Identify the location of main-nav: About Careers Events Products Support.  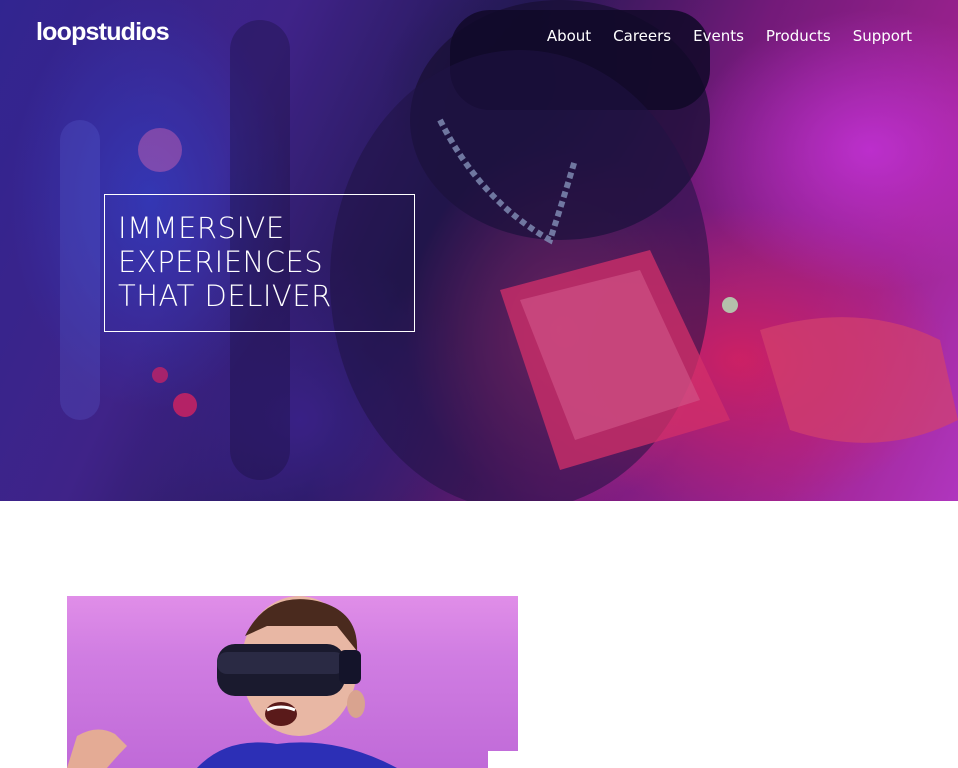
(729, 36).